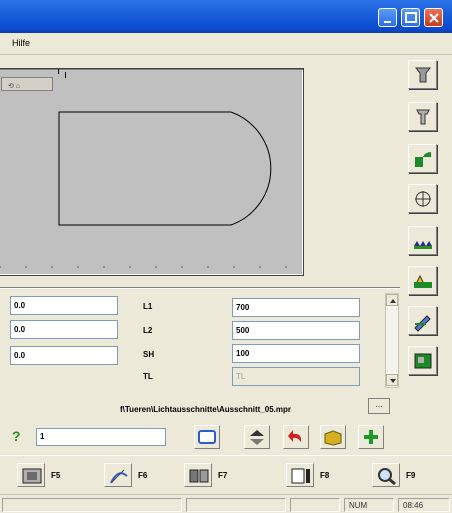  What do you see at coordinates (31, 475) in the screenshot?
I see `machine-icon` at bounding box center [31, 475].